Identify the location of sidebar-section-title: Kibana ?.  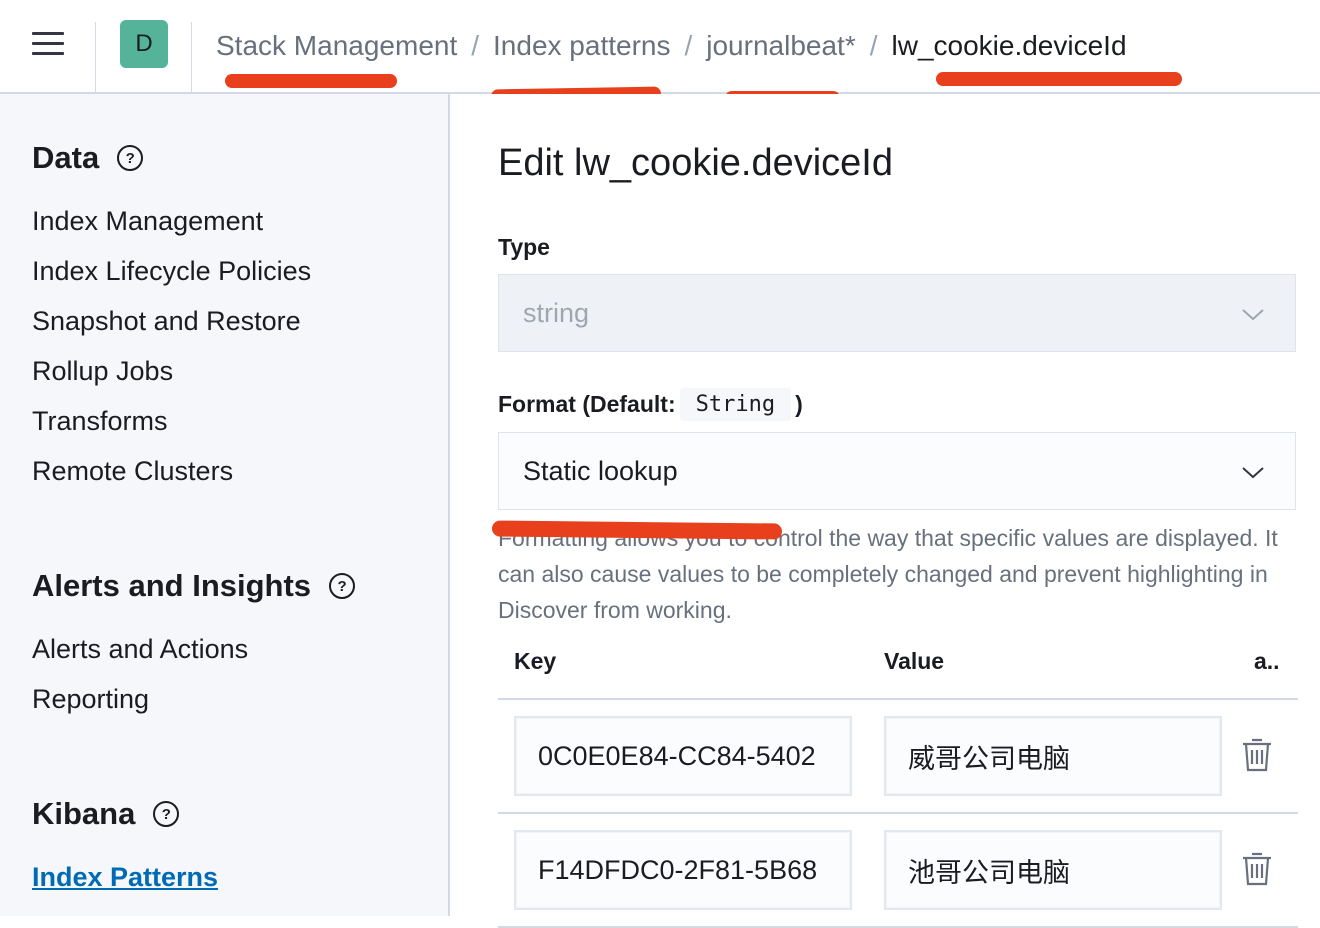
(125, 814).